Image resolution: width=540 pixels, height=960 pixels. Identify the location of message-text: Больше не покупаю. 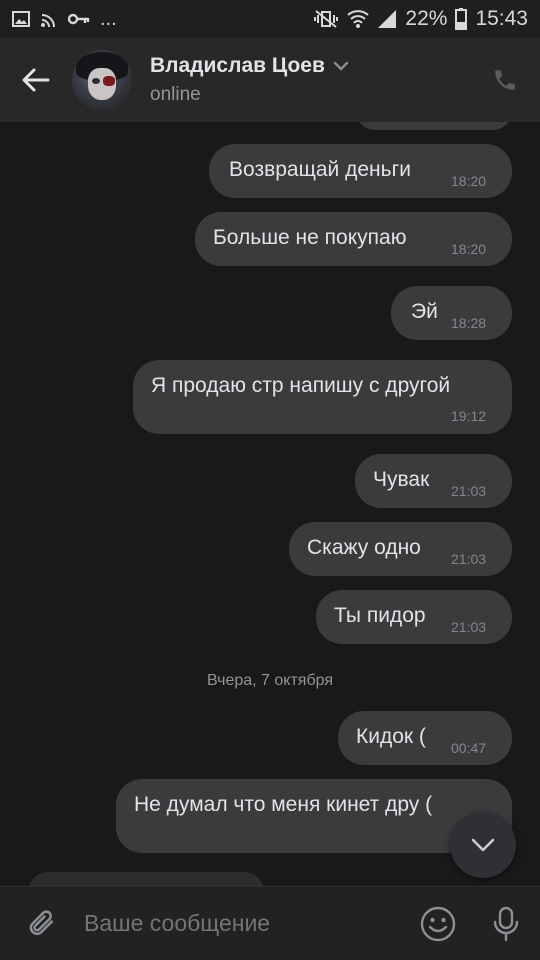
(310, 237).